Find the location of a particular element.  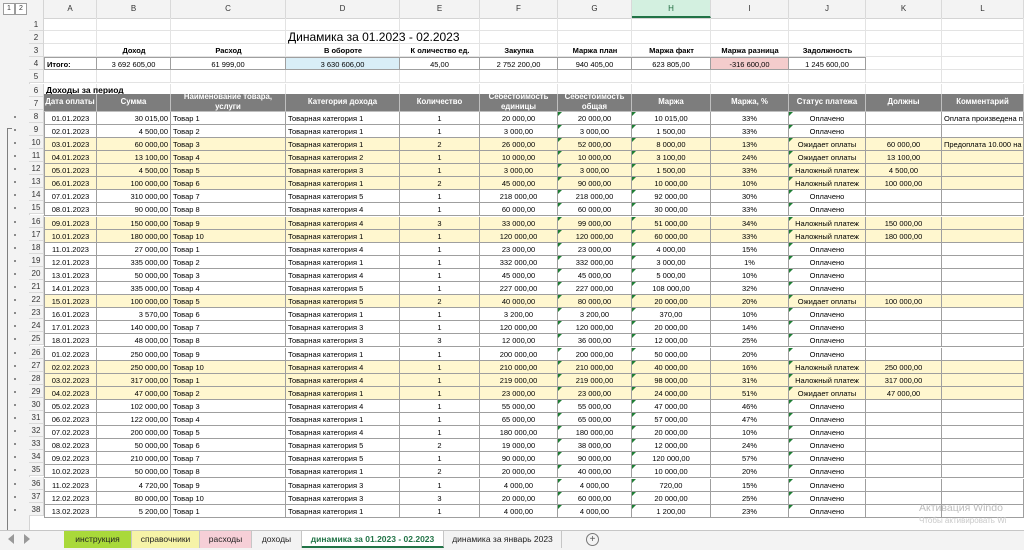

row-header: 22 is located at coordinates (36, 300).